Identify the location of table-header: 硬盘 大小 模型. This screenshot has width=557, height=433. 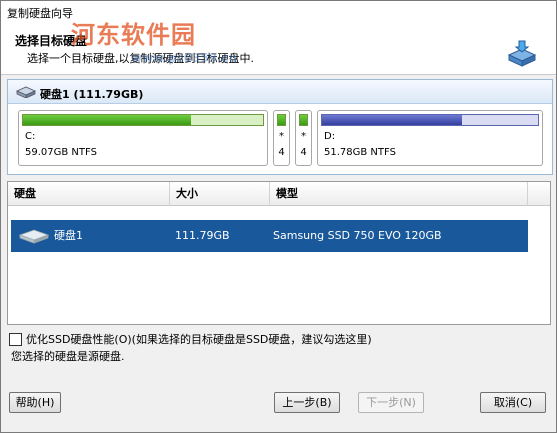
(279, 194).